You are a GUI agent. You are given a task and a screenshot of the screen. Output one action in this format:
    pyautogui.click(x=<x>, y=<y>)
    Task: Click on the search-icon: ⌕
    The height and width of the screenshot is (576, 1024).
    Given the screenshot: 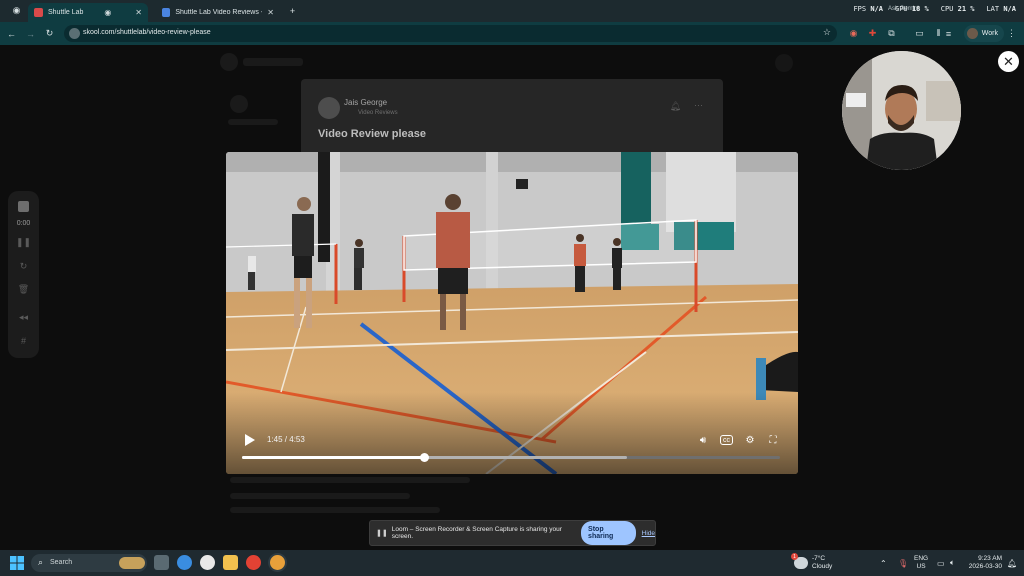 What is the action you would take?
    pyautogui.click(x=41, y=562)
    